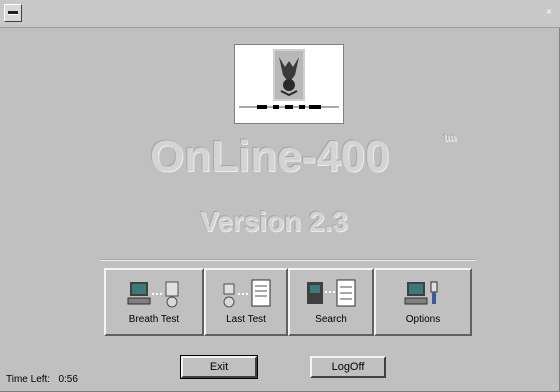  I want to click on system-menu-button, so click(13, 13).